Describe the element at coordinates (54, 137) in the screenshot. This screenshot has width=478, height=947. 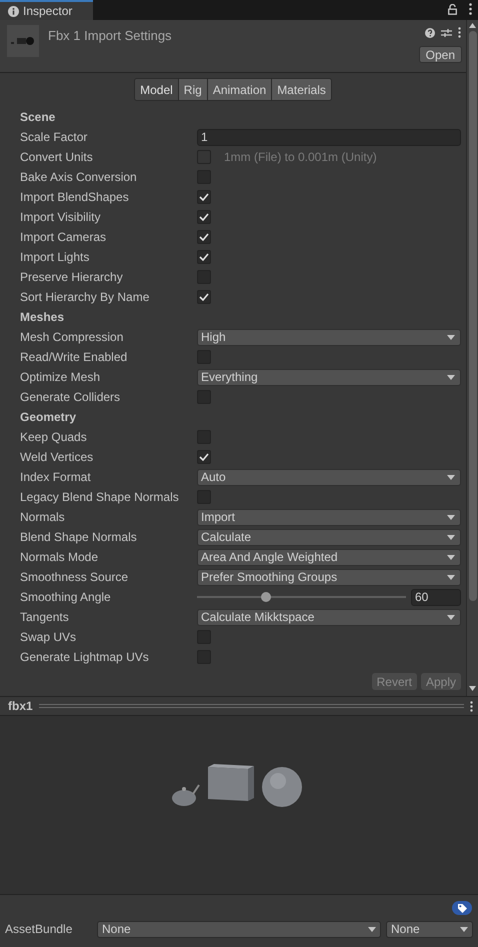
I see `field-label: Scale Factor` at that location.